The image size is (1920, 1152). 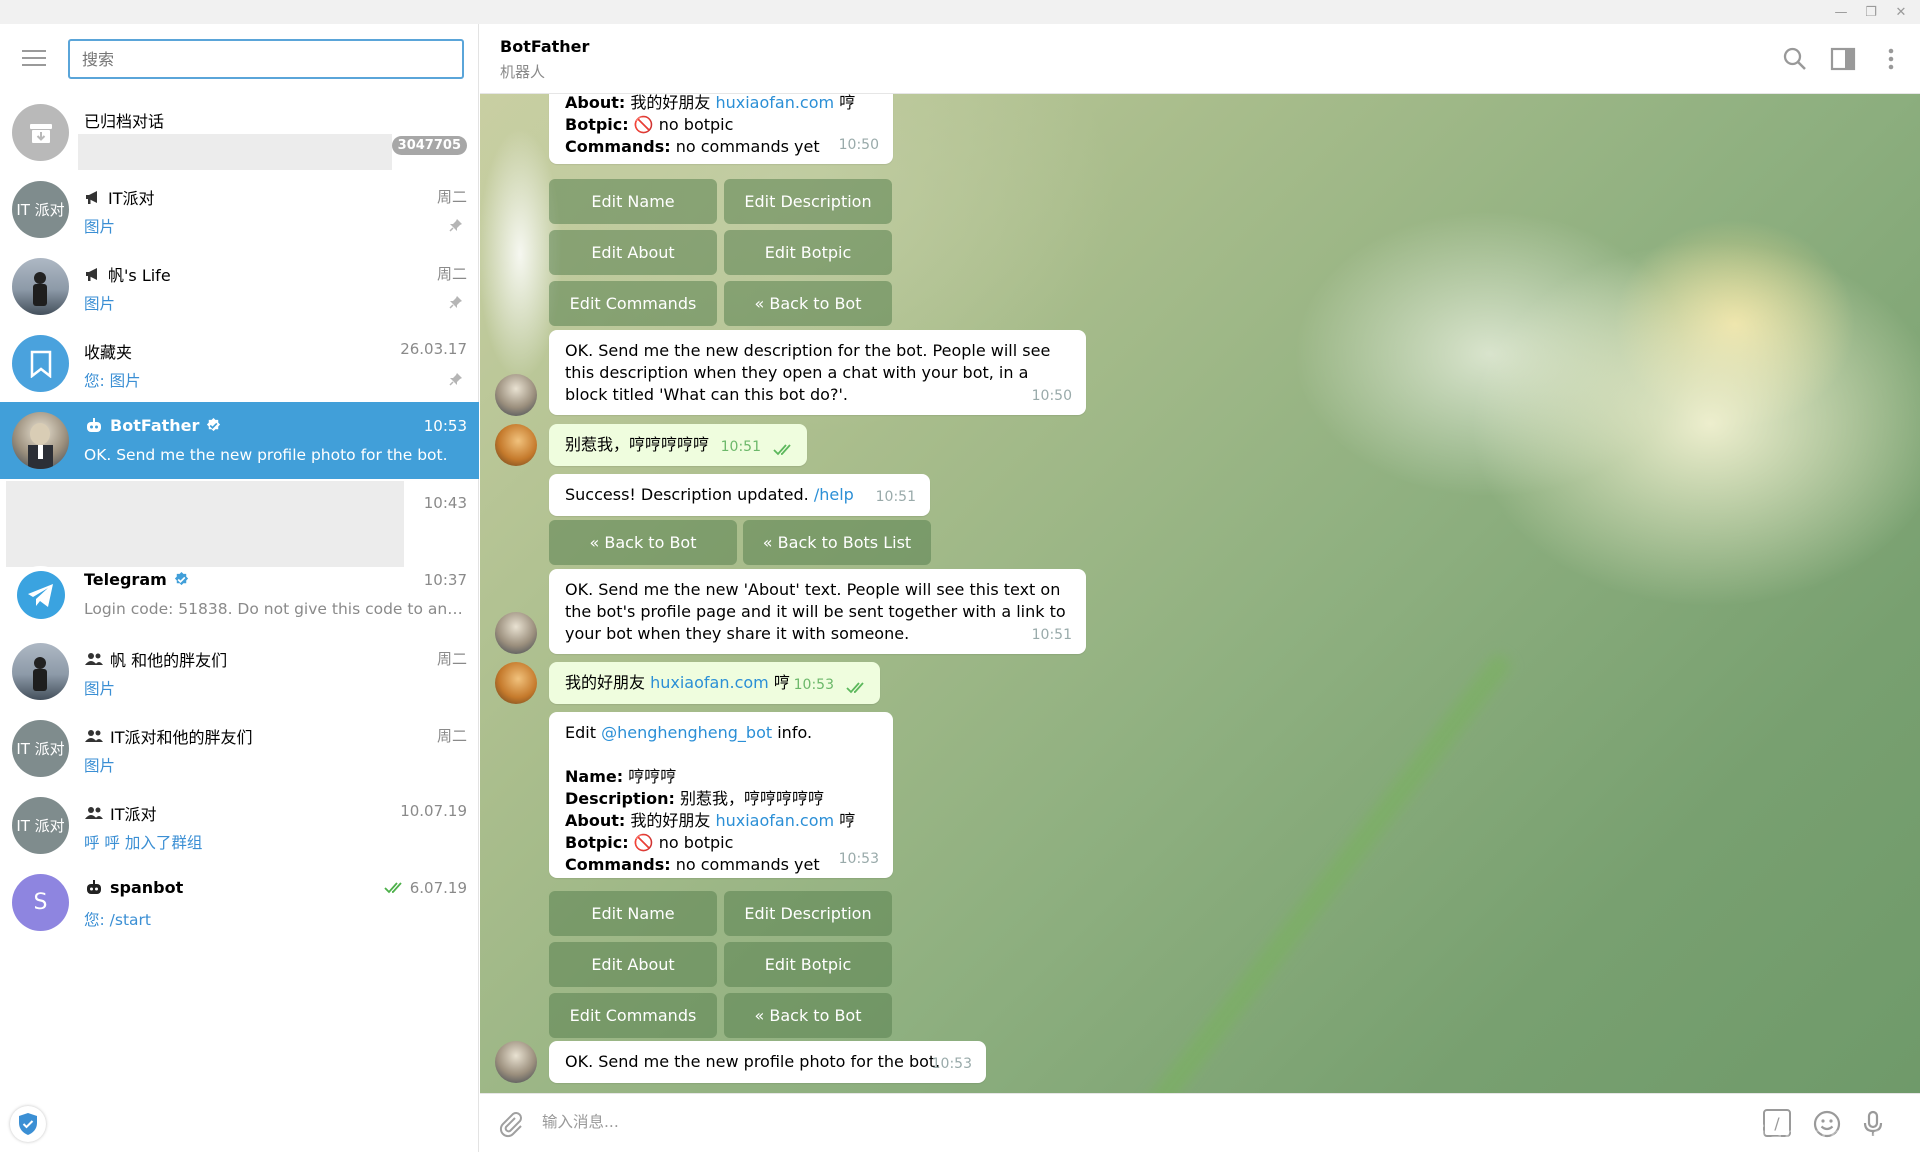 What do you see at coordinates (153, 425) in the screenshot?
I see `chat-name: BotFather` at bounding box center [153, 425].